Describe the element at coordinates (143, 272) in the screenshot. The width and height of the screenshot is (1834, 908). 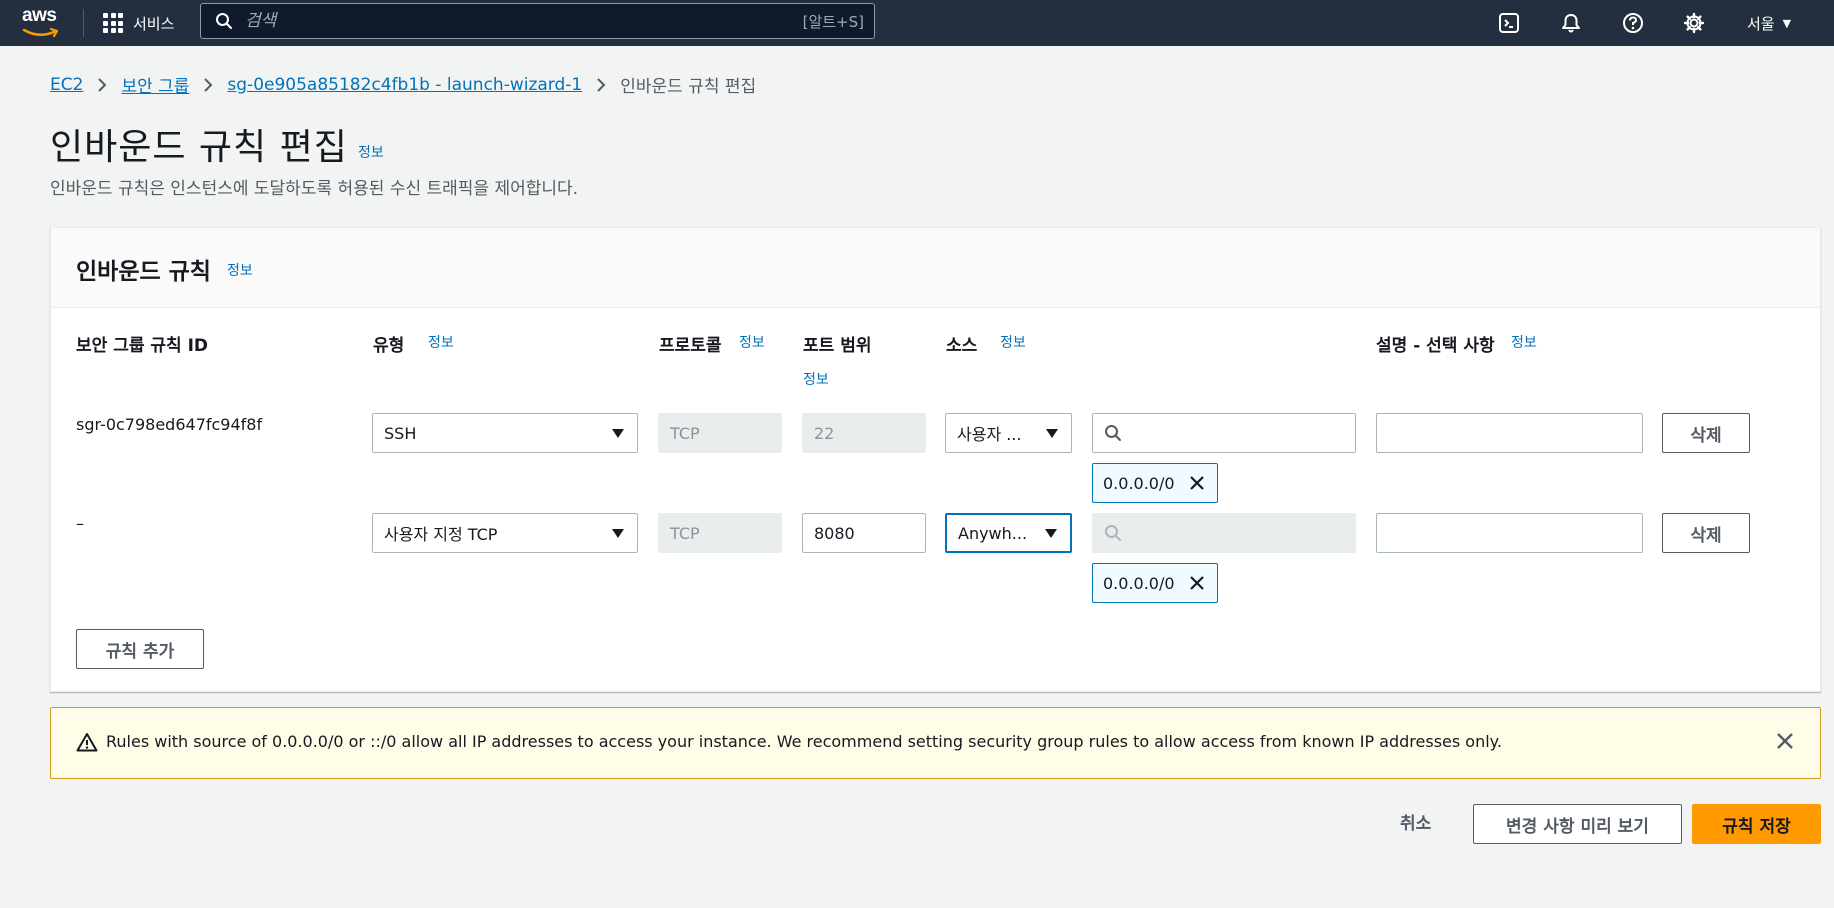
I see `panel-title: 인바운드 규칙` at that location.